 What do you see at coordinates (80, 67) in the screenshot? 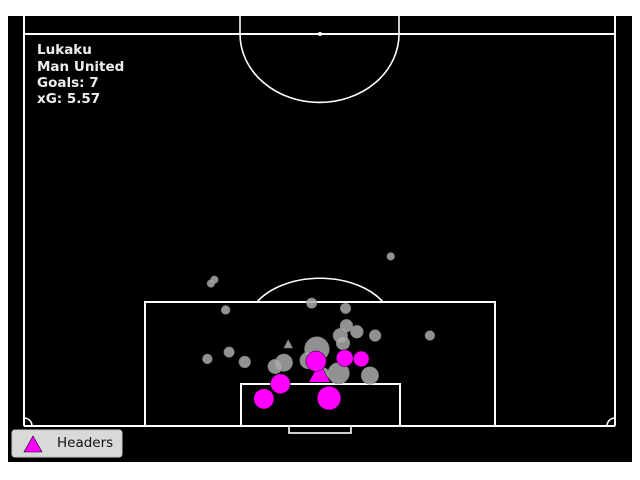
I see `team-name: Man United` at bounding box center [80, 67].